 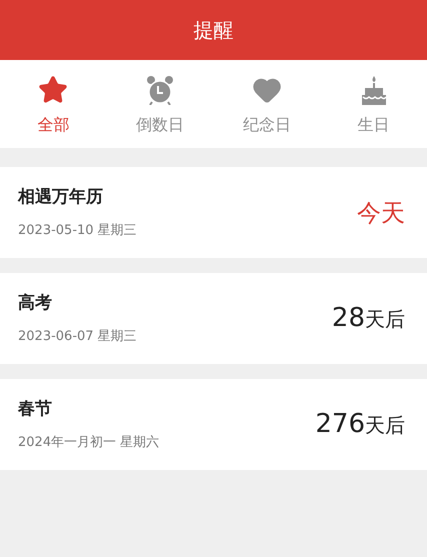 What do you see at coordinates (77, 231) in the screenshot?
I see `event-date: 2023-05-10 星期三` at bounding box center [77, 231].